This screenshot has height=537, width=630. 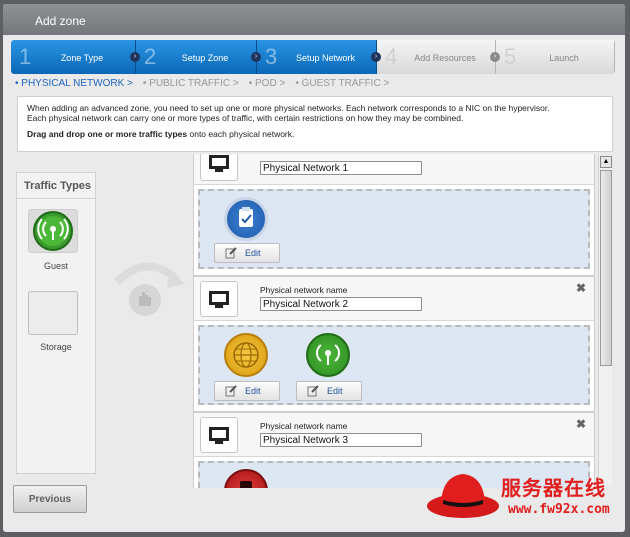 I want to click on step-label: Zone Type, so click(x=82, y=58).